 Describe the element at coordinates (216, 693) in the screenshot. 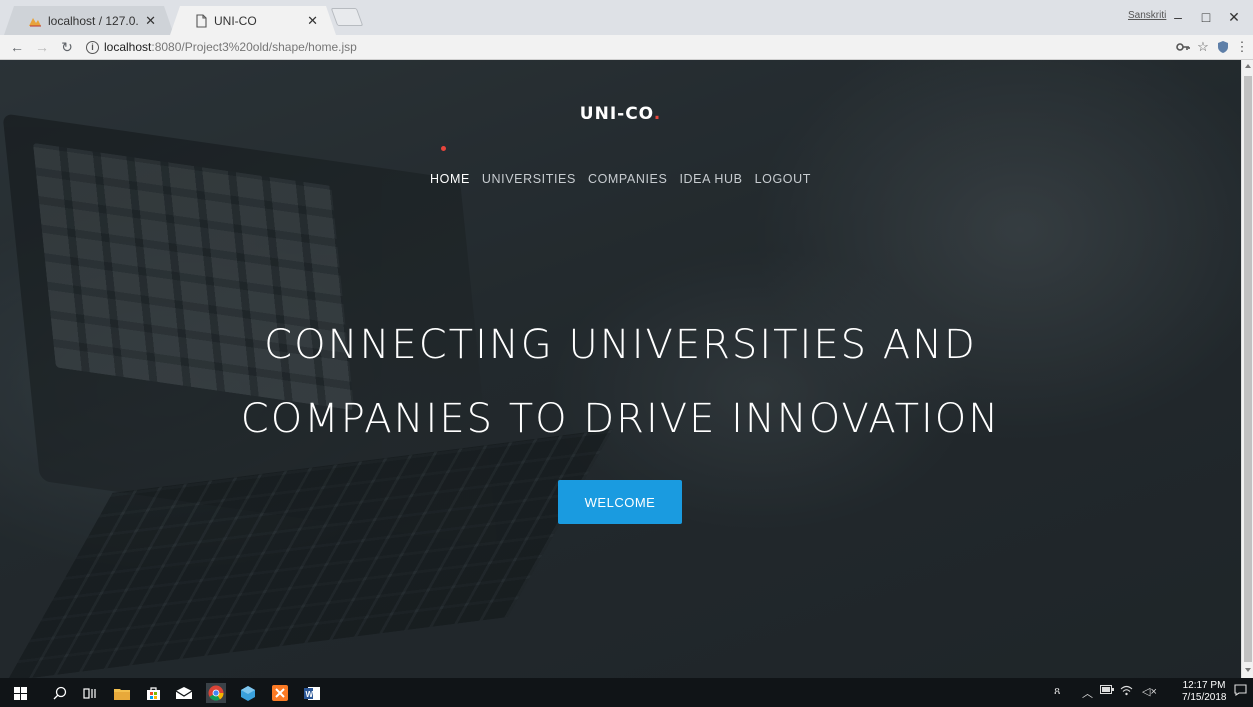

I see `chrome-icon` at that location.